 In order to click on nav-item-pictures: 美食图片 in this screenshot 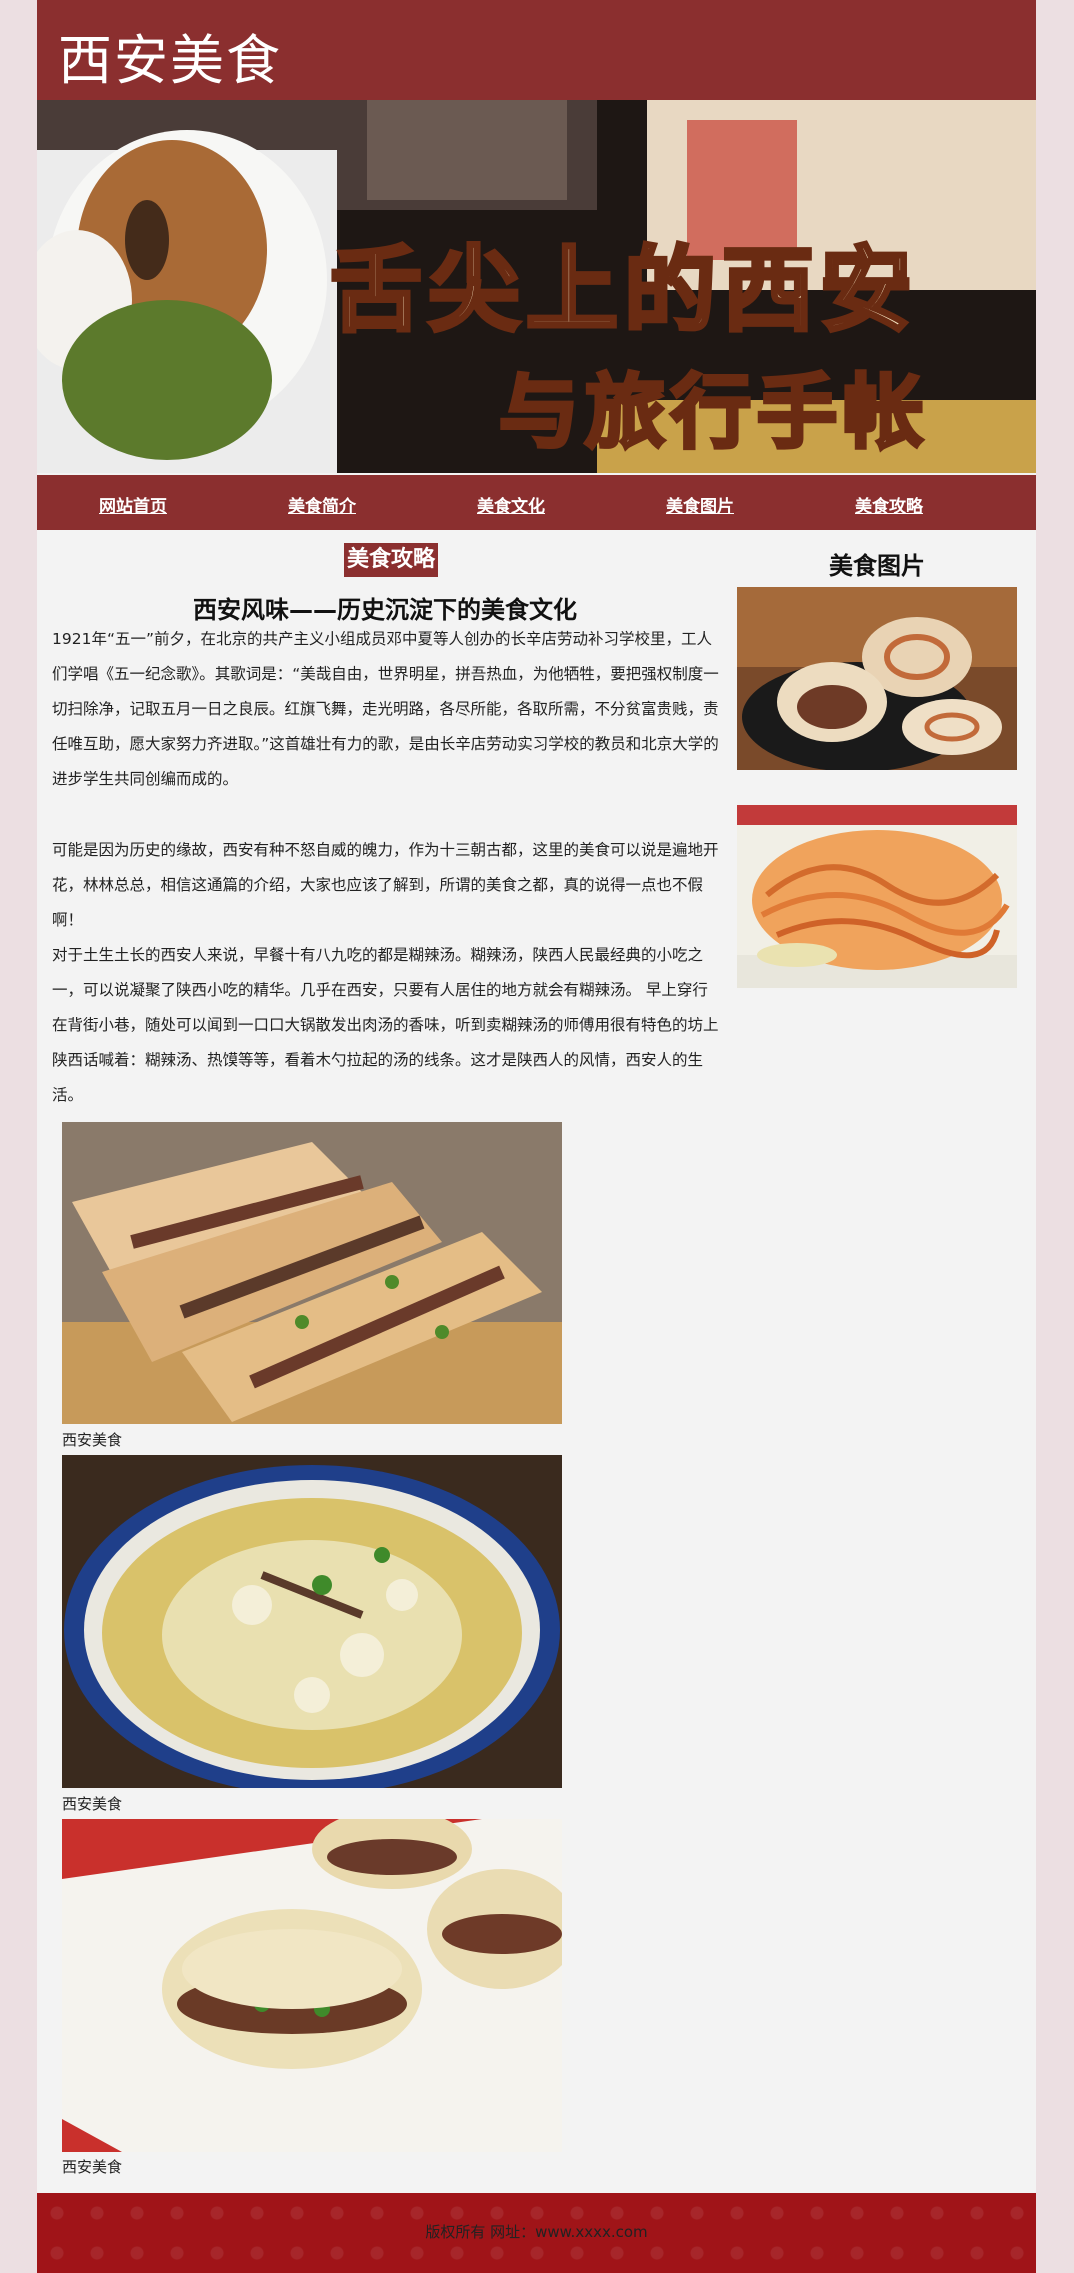, I will do `click(700, 504)`.